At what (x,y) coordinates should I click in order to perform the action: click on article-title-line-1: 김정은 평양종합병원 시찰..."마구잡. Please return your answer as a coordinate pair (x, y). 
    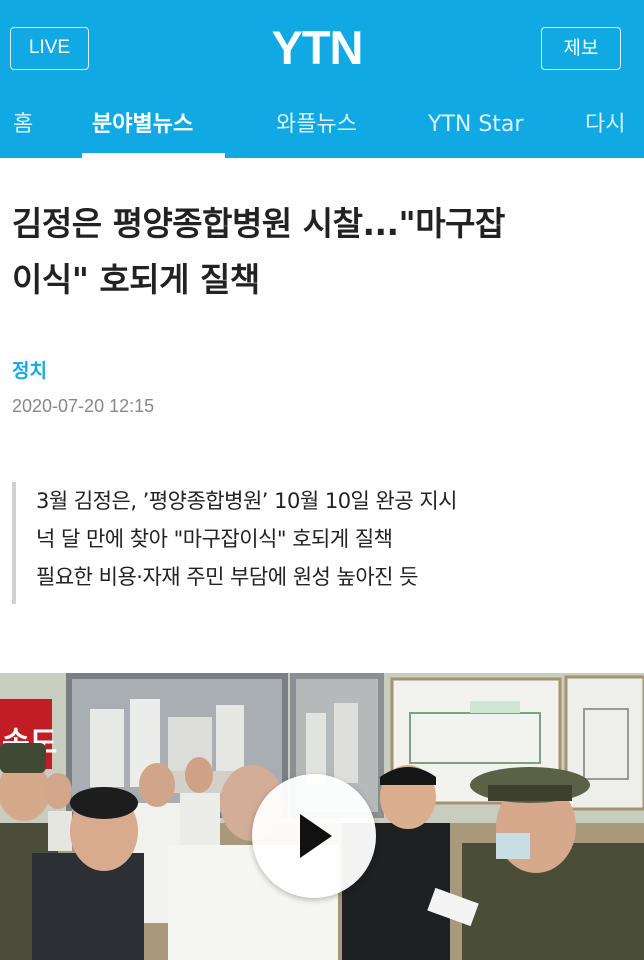
    Looking at the image, I should click on (258, 223).